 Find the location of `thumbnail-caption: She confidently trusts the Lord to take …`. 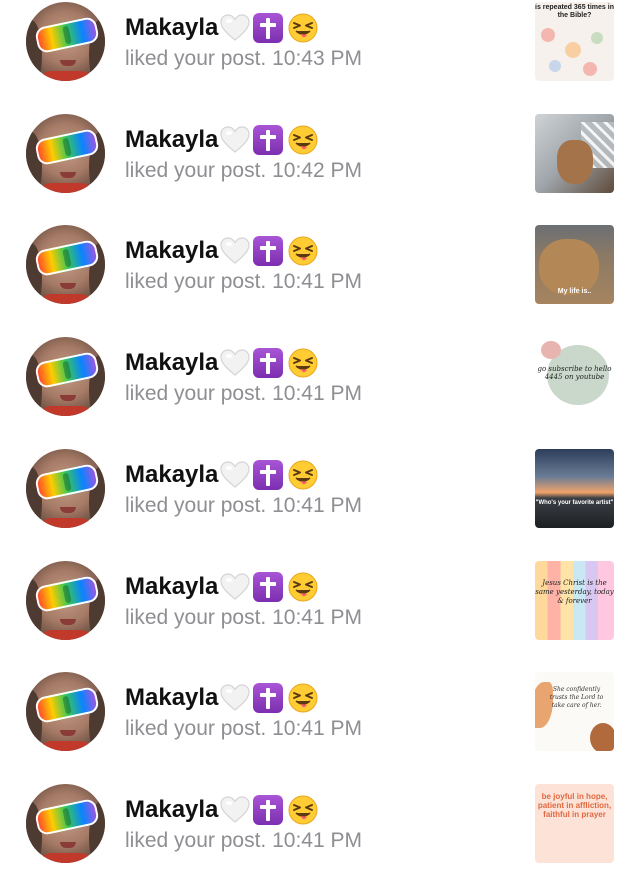

thumbnail-caption: She confidently trusts the Lord to take … is located at coordinates (576, 698).